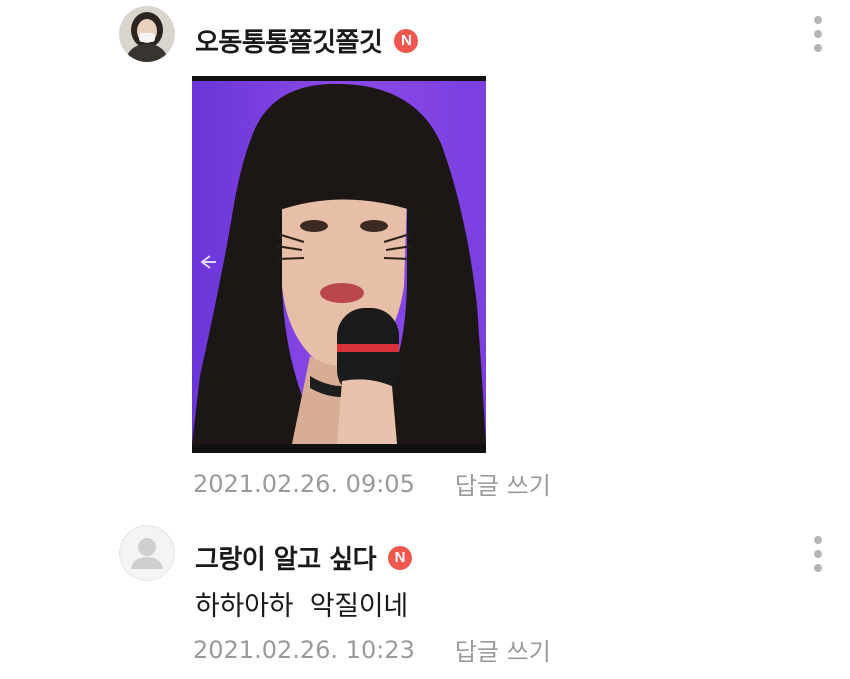 The height and width of the screenshot is (679, 850). I want to click on username: 오동통통쫄깃쫄깃, so click(289, 40).